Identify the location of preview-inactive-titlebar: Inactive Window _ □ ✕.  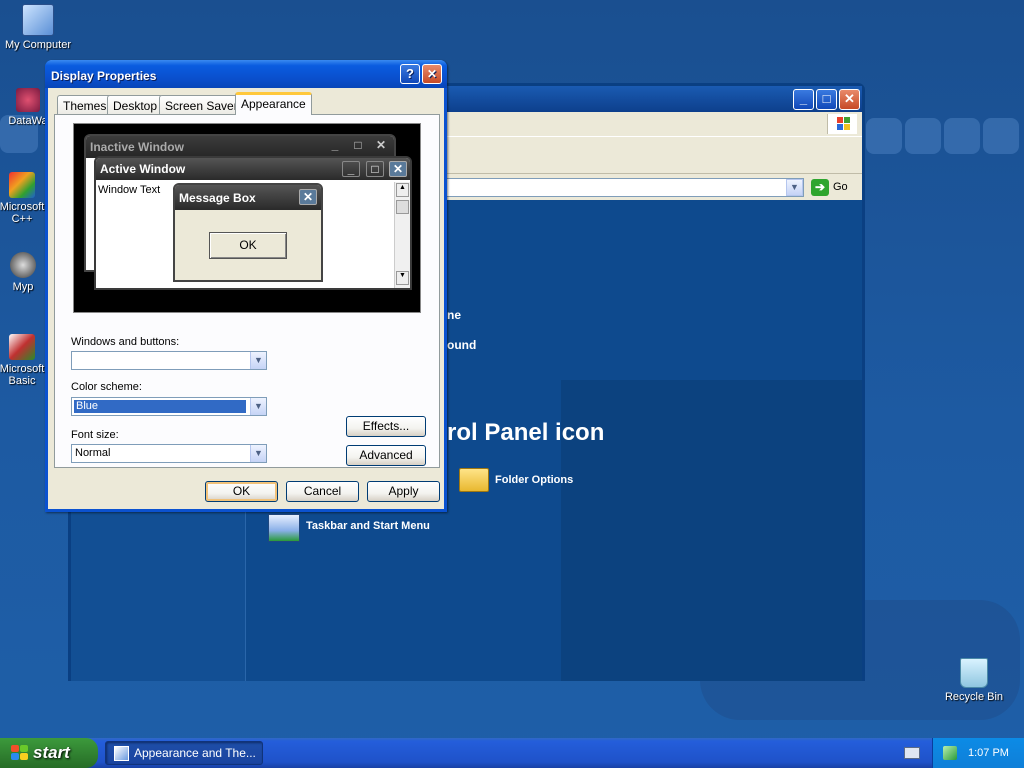
(240, 147).